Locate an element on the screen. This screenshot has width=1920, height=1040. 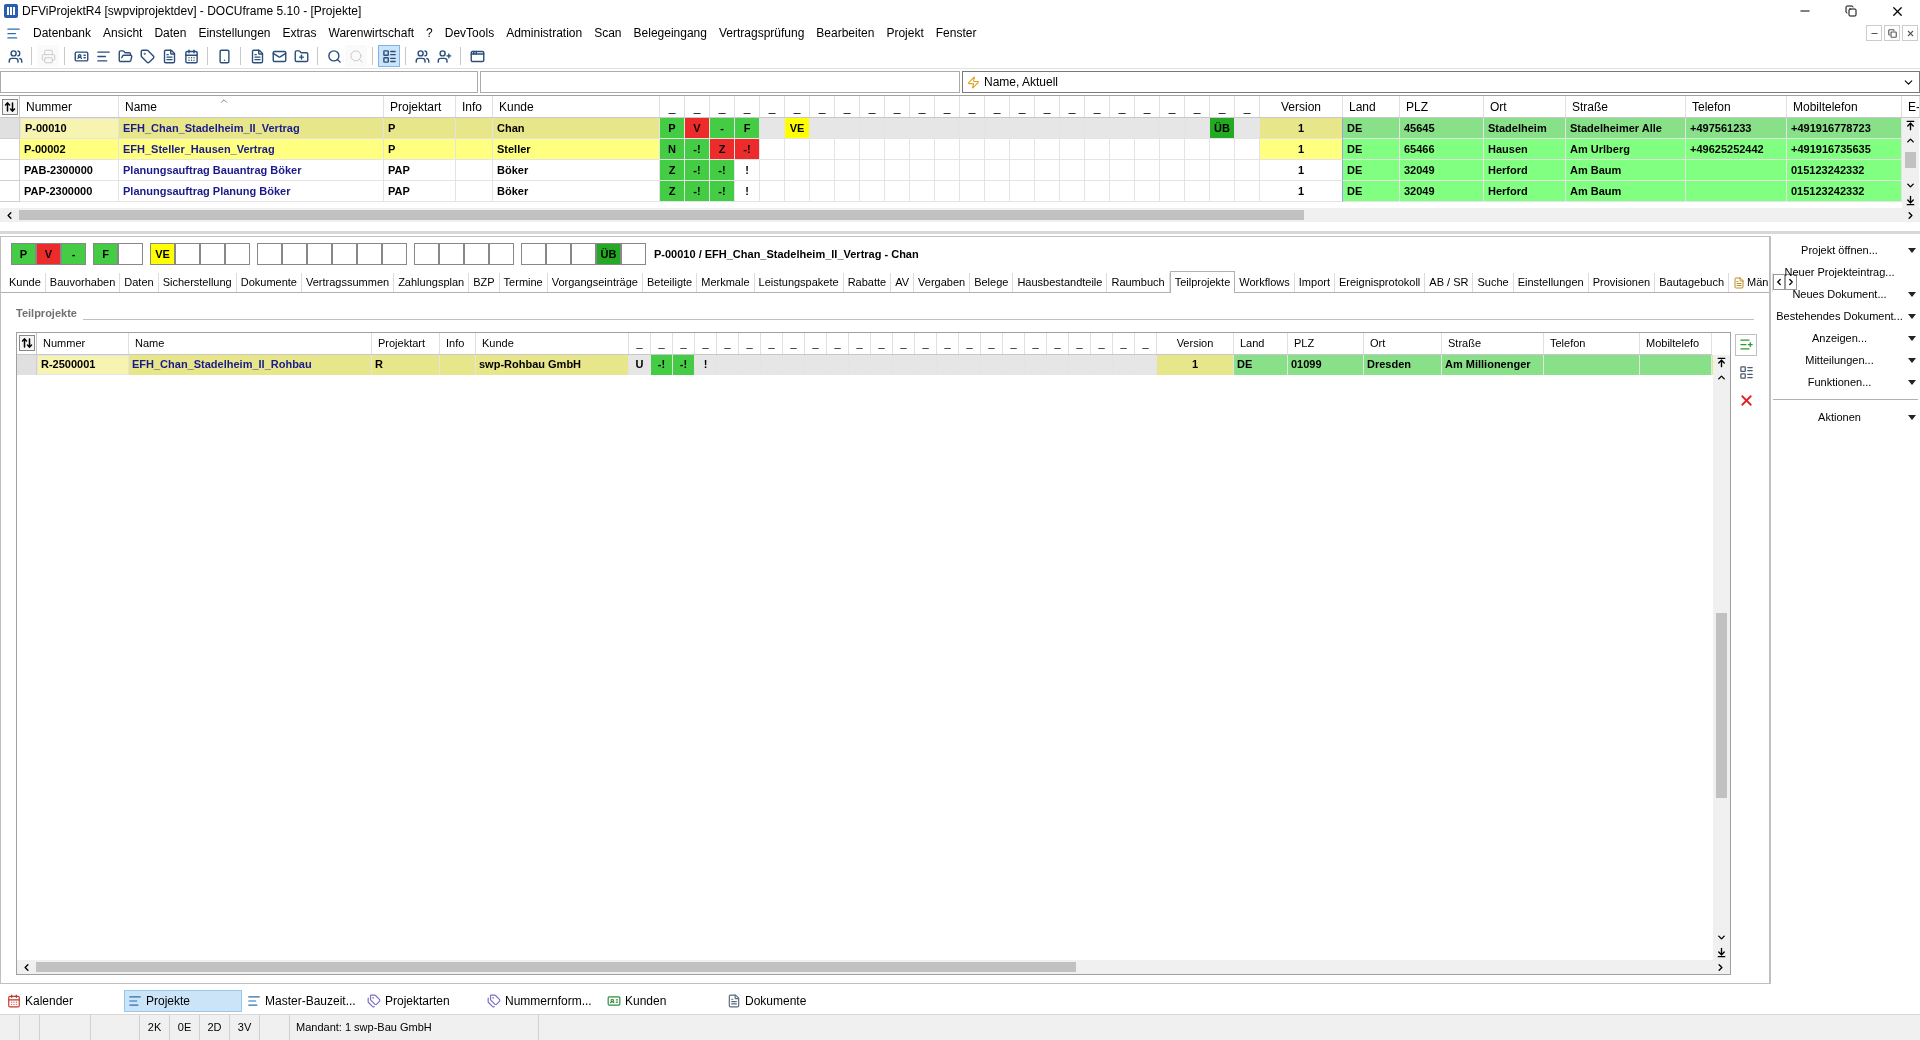
nav-tab: Kunden is located at coordinates (663, 1001).